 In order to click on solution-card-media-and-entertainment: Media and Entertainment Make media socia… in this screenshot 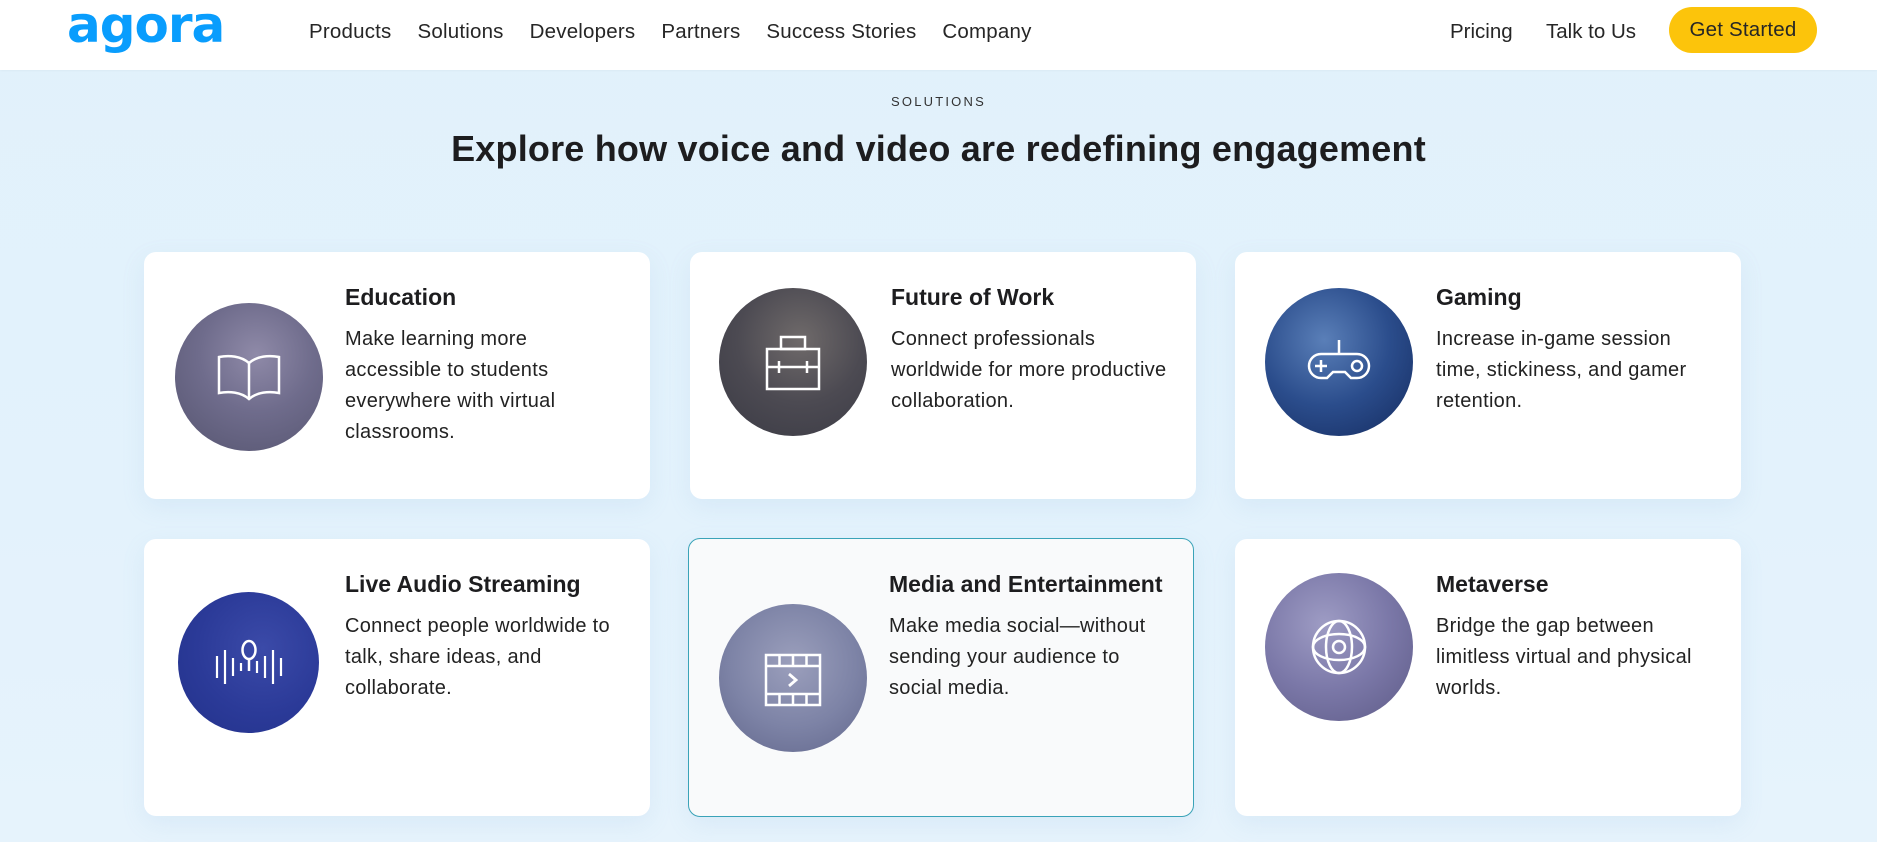, I will do `click(941, 677)`.